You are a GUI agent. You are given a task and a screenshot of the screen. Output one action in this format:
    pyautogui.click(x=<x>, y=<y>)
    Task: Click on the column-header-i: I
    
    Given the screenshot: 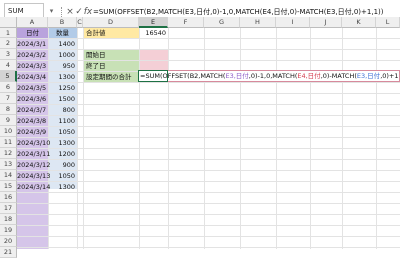 What is the action you would take?
    pyautogui.click(x=293, y=22)
    